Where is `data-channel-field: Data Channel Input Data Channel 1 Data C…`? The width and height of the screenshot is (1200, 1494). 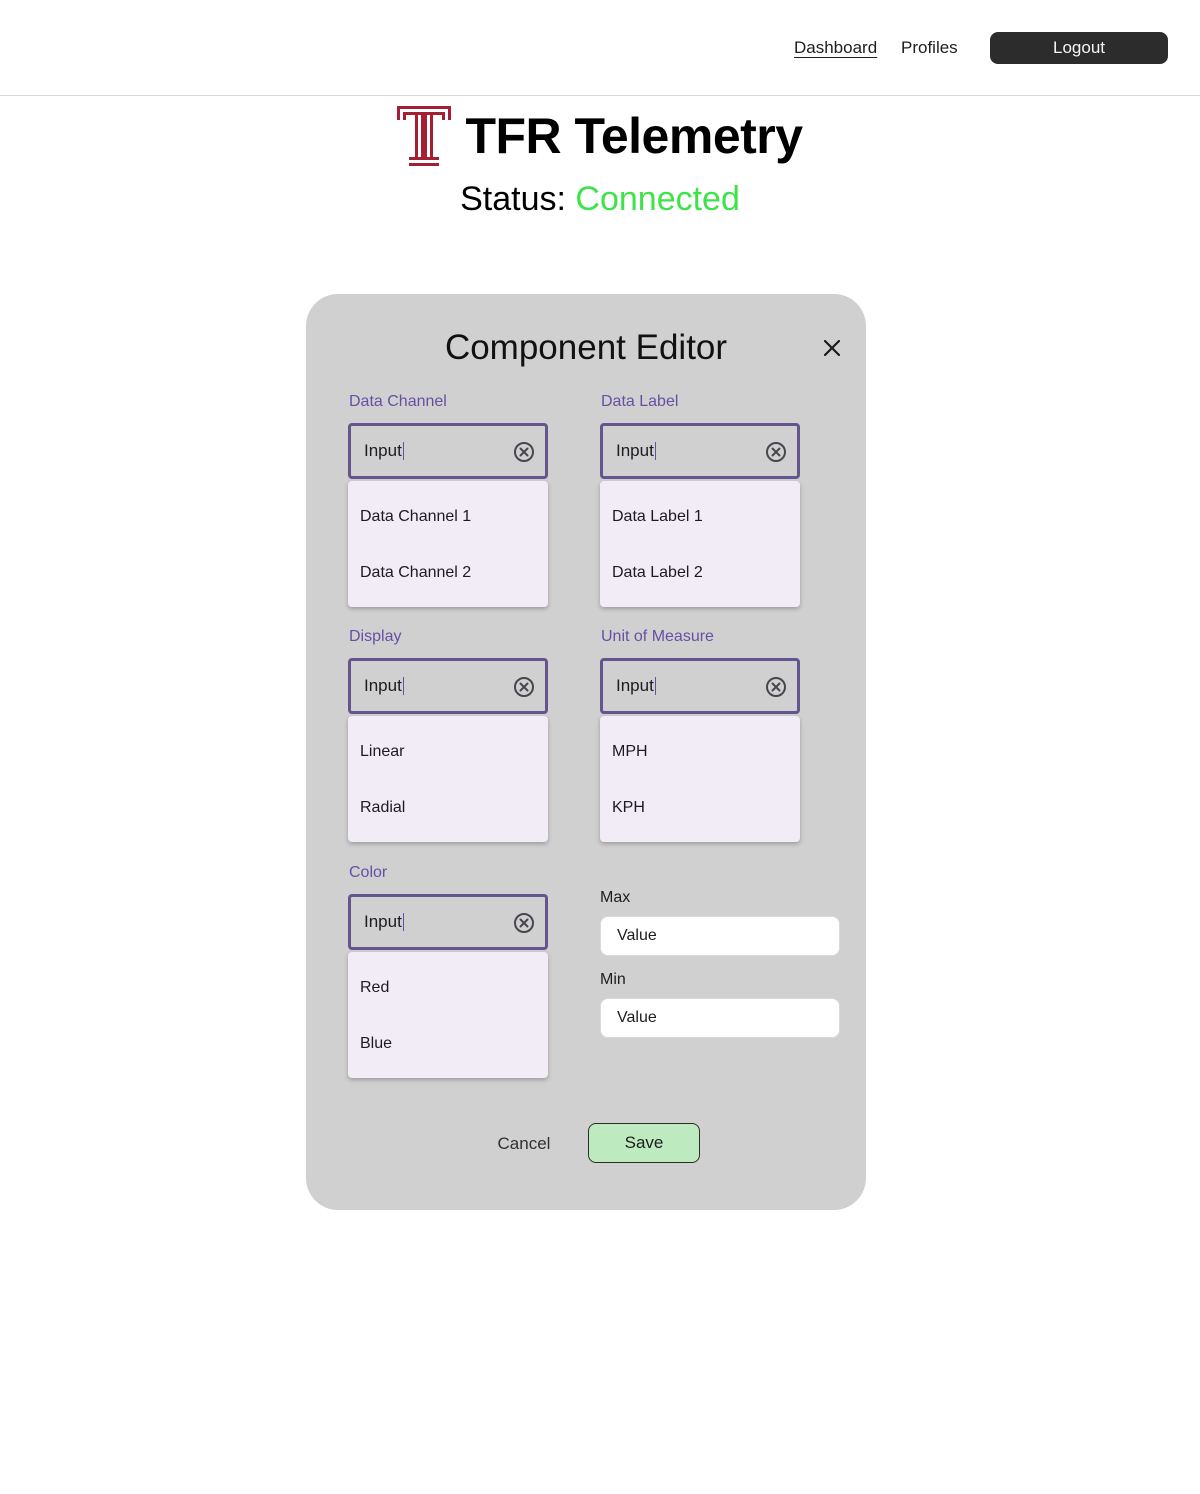 data-channel-field: Data Channel Input Data Channel 1 Data C… is located at coordinates (448, 499).